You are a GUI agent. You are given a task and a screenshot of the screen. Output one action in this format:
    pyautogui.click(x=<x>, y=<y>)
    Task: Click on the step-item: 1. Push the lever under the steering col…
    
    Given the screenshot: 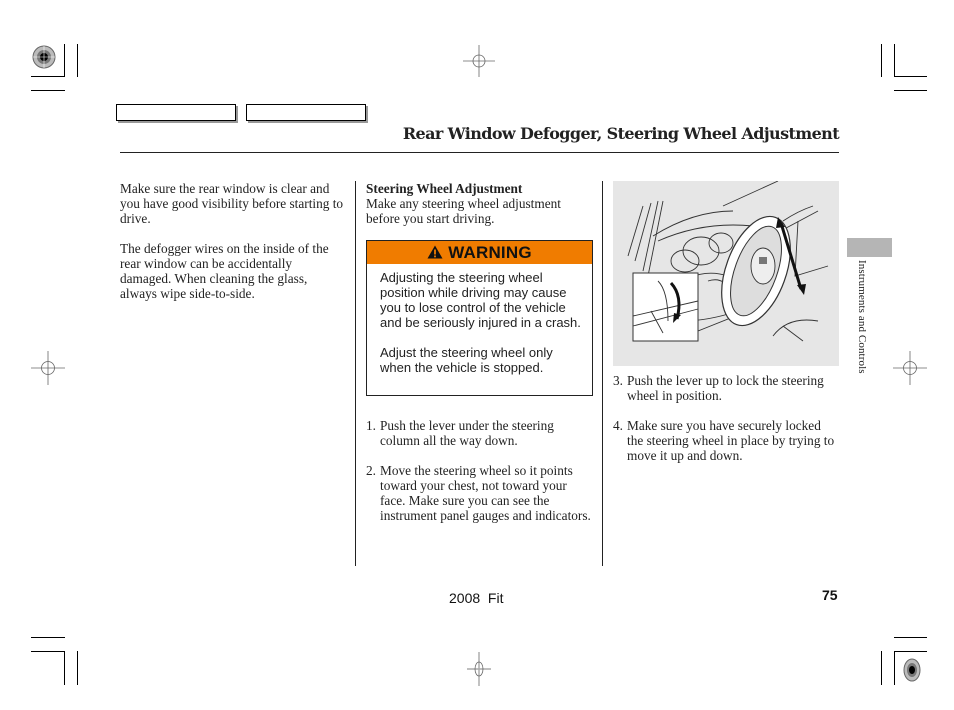 What is the action you would take?
    pyautogui.click(x=478, y=433)
    